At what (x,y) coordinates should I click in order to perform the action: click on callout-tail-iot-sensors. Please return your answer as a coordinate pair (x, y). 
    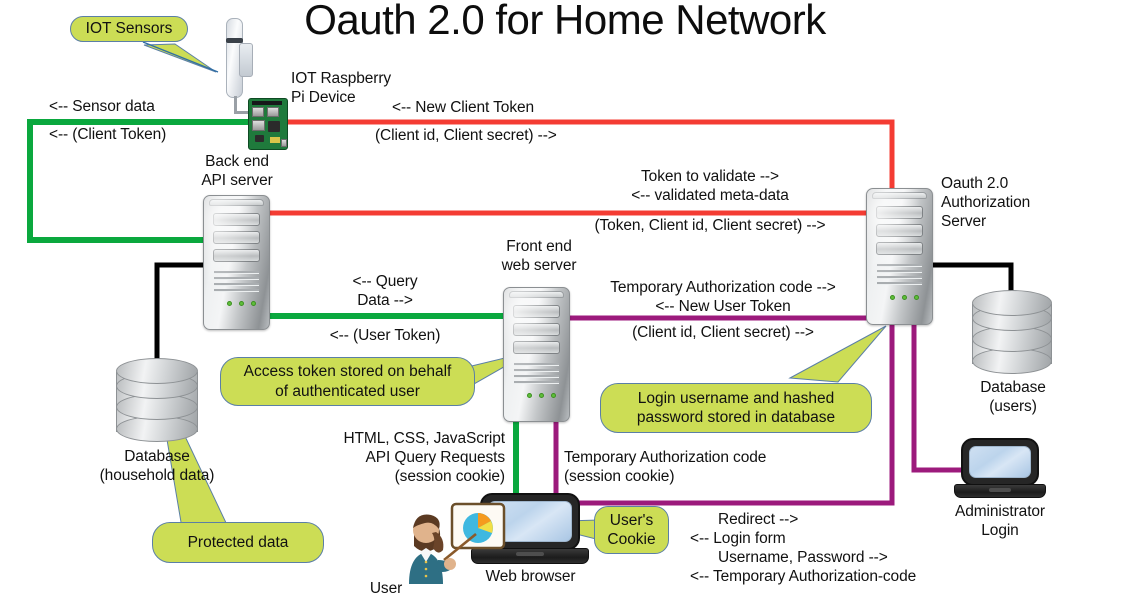
    Looking at the image, I should click on (180, 58).